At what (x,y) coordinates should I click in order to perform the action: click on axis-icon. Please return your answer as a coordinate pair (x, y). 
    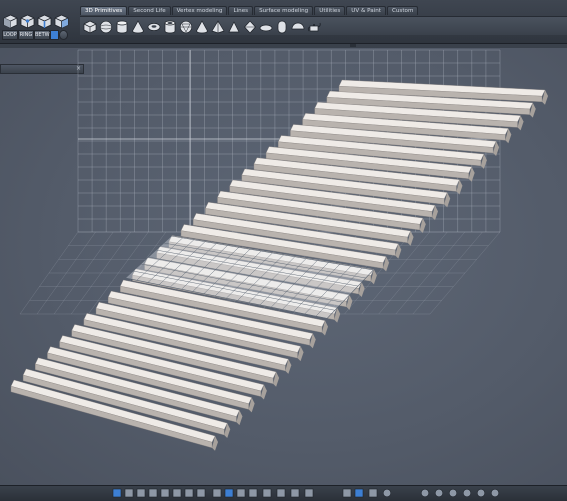
    Looking at the image, I should click on (309, 493).